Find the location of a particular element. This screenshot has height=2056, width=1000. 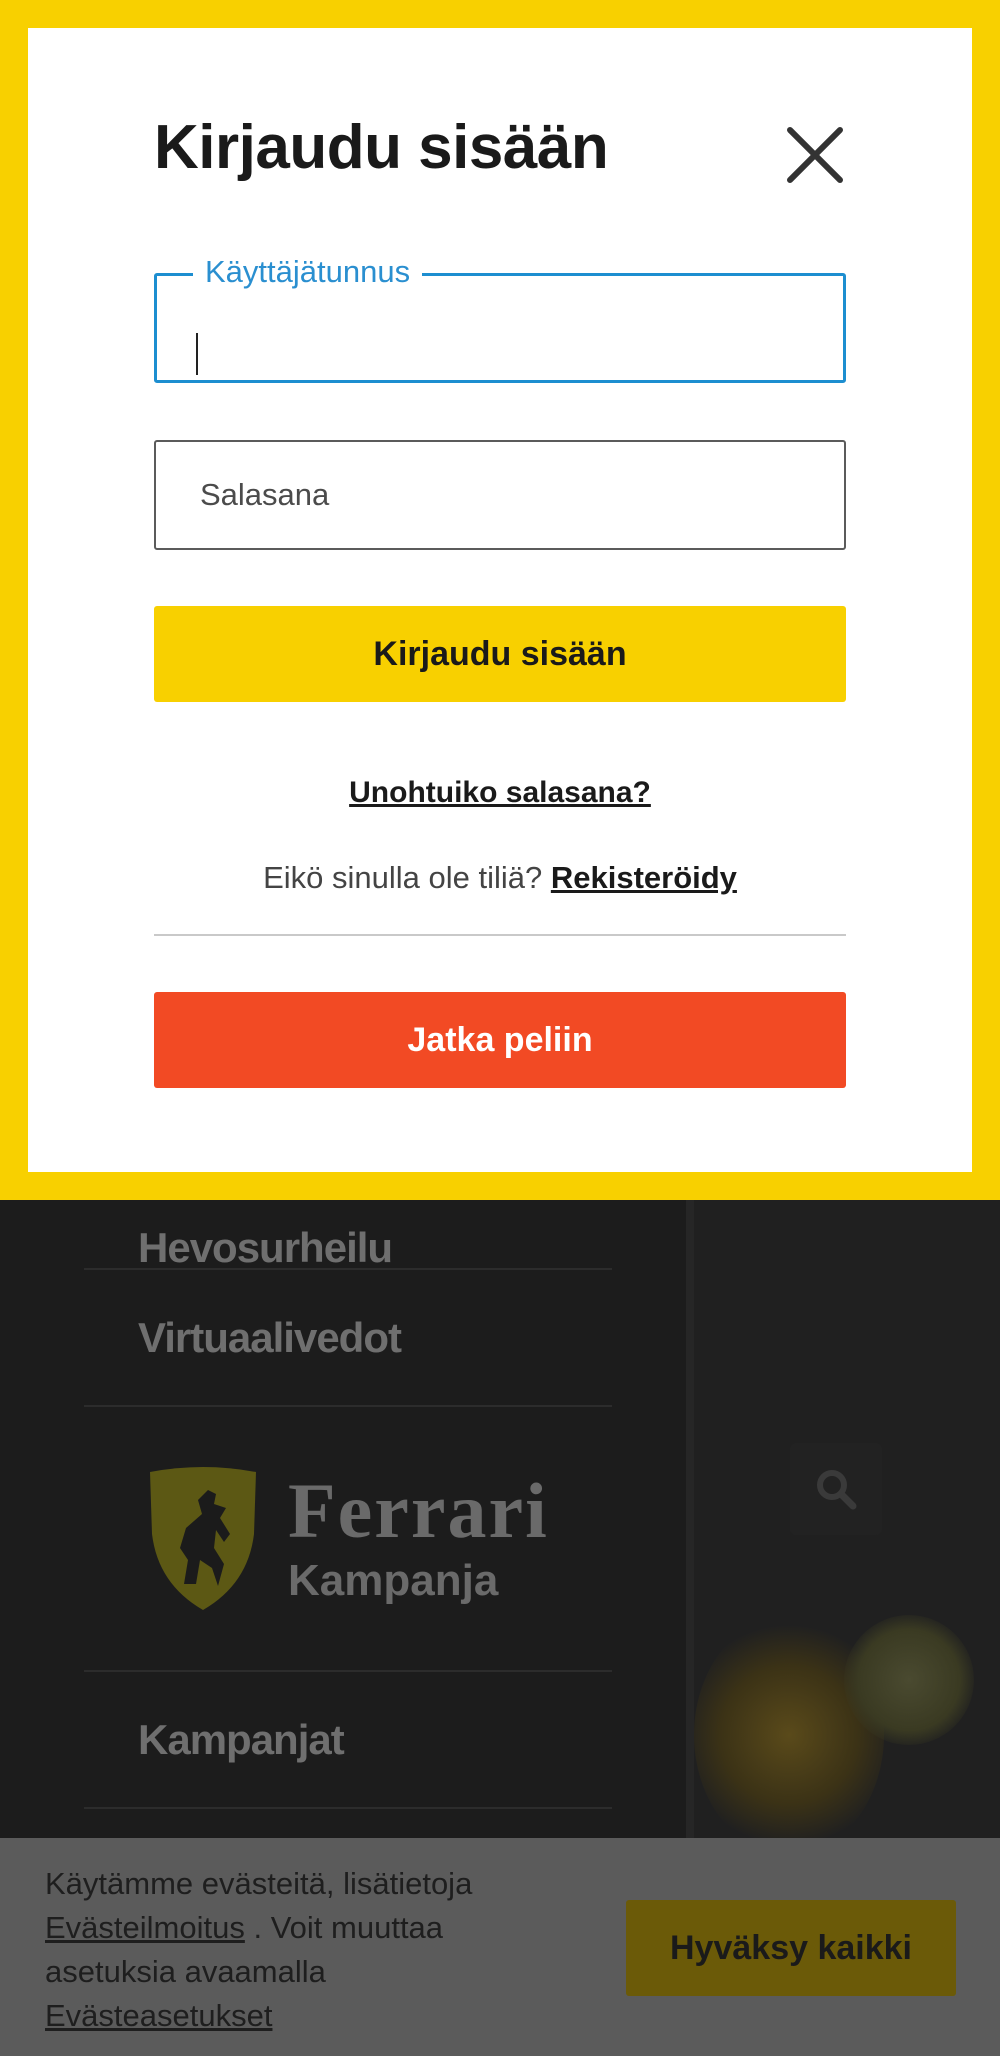

ferrari-campaign-text: Ferrari Kampanja is located at coordinates (418, 1536).